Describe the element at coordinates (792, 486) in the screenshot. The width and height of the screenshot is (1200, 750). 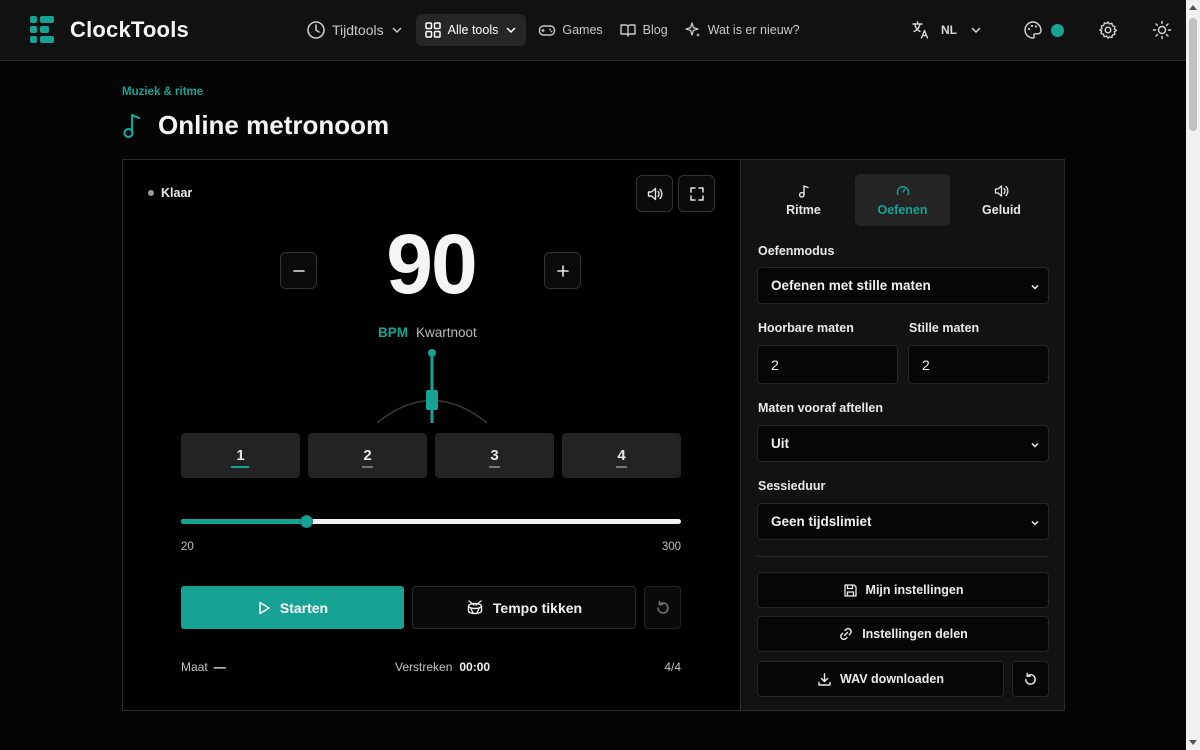
I see `session-duration-label: Sessieduur` at that location.